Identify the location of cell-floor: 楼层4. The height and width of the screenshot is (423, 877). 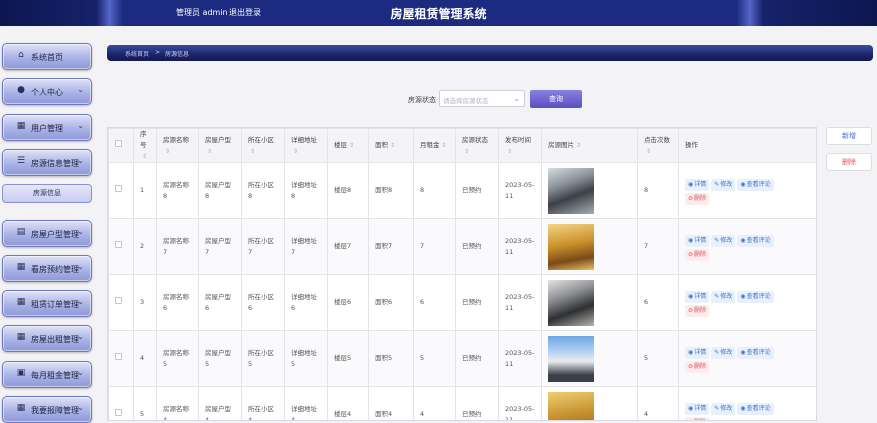
(348, 403).